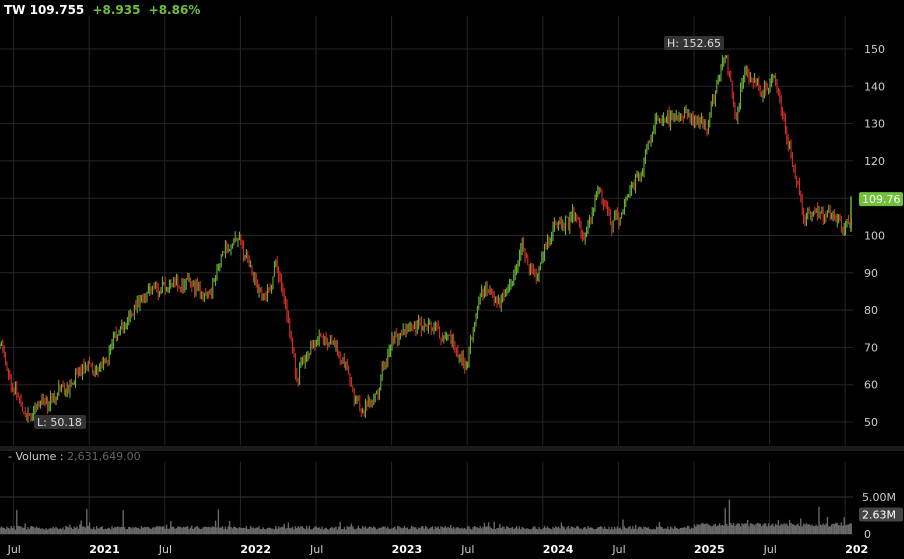  Describe the element at coordinates (879, 515) in the screenshot. I see `last-volume-tag-label: 2.63M` at that location.